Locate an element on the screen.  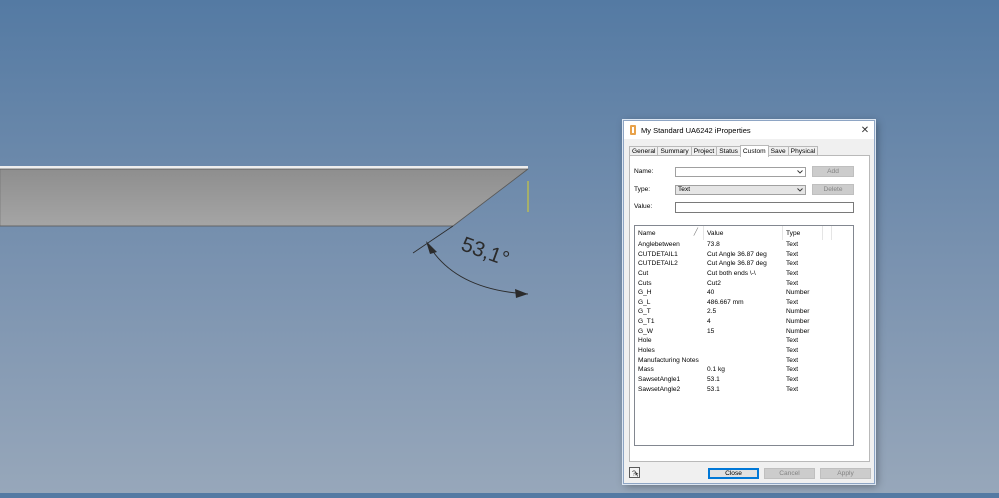
table-row: Cut Cut both ends \-\ Text is located at coordinates (744, 274).